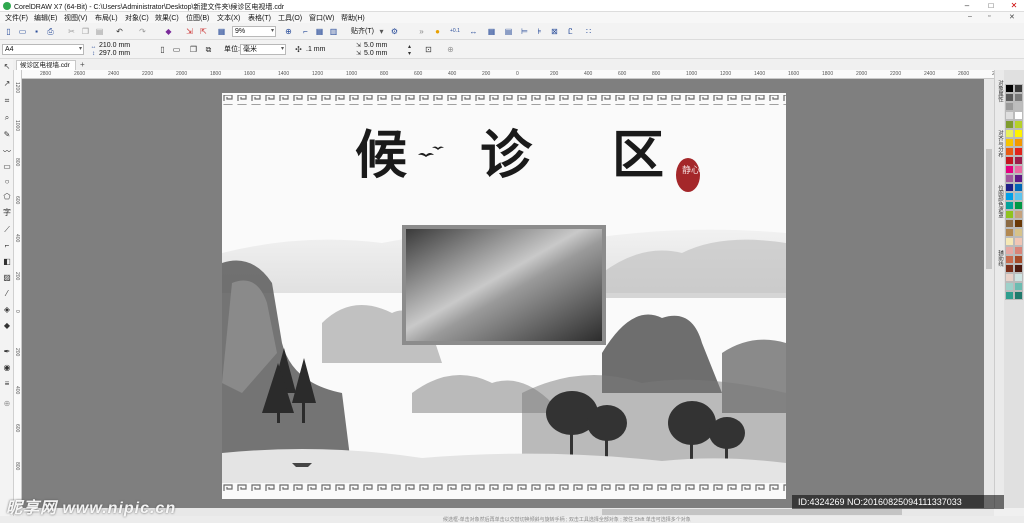 The image size is (1024, 523). Describe the element at coordinates (45, 18) in the screenshot. I see `menu-edit: 编辑(E)` at that location.